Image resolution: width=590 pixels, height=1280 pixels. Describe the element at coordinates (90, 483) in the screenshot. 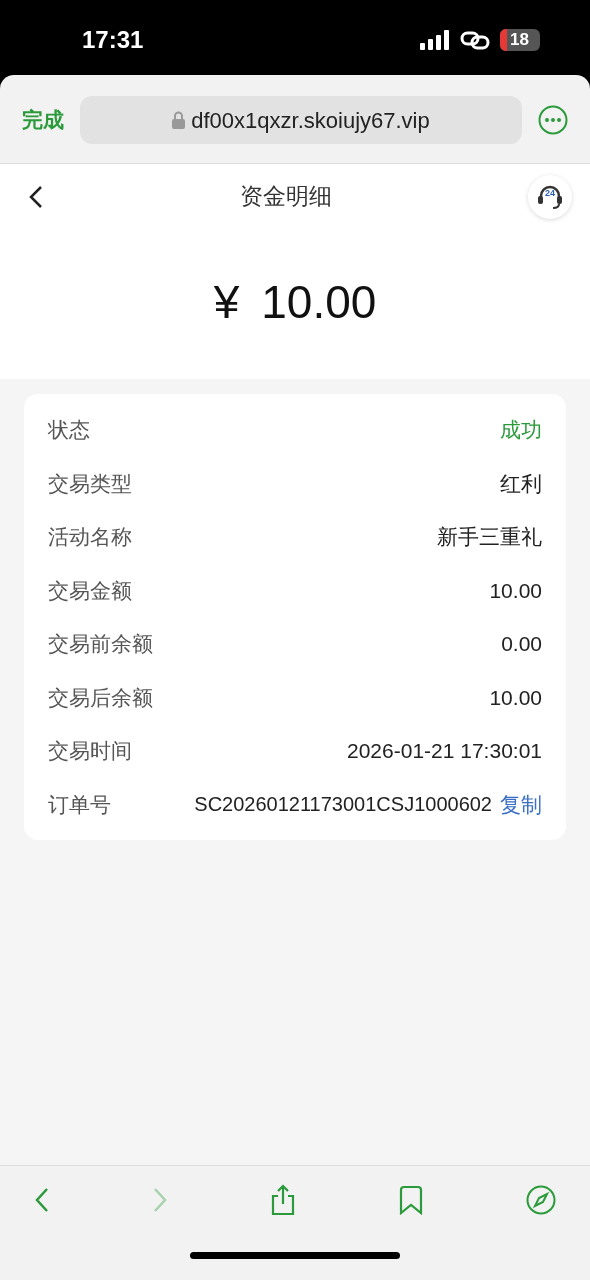

I see `detail-label: 交易类型` at that location.